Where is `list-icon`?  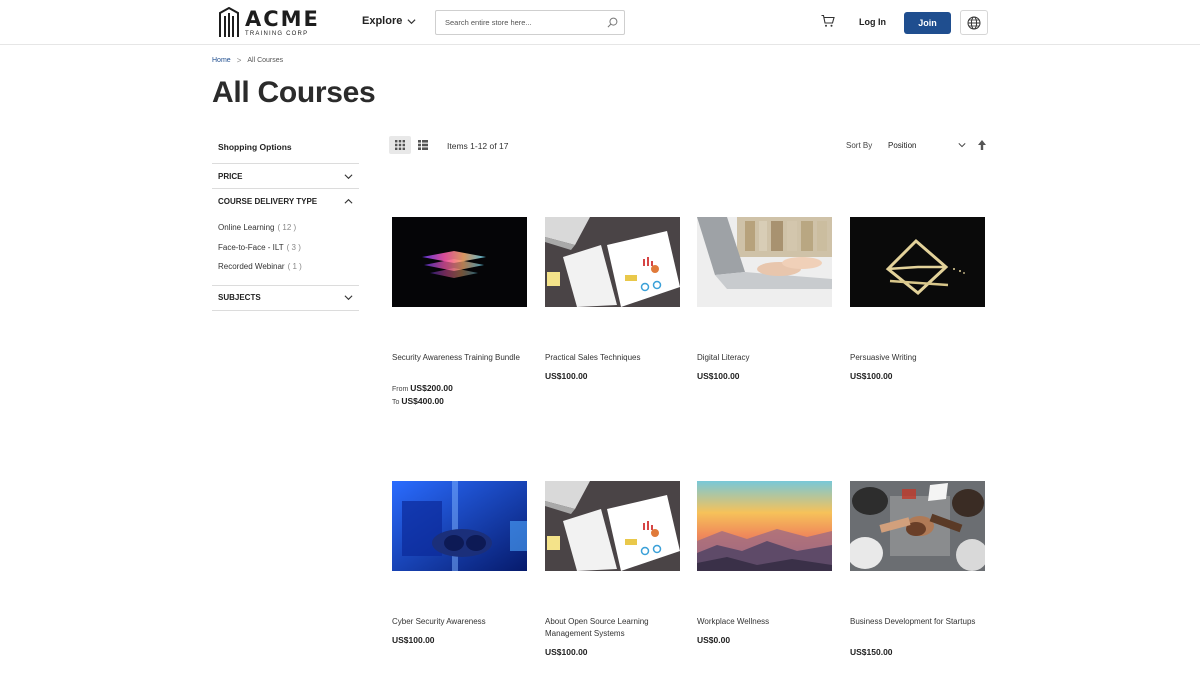 list-icon is located at coordinates (423, 145).